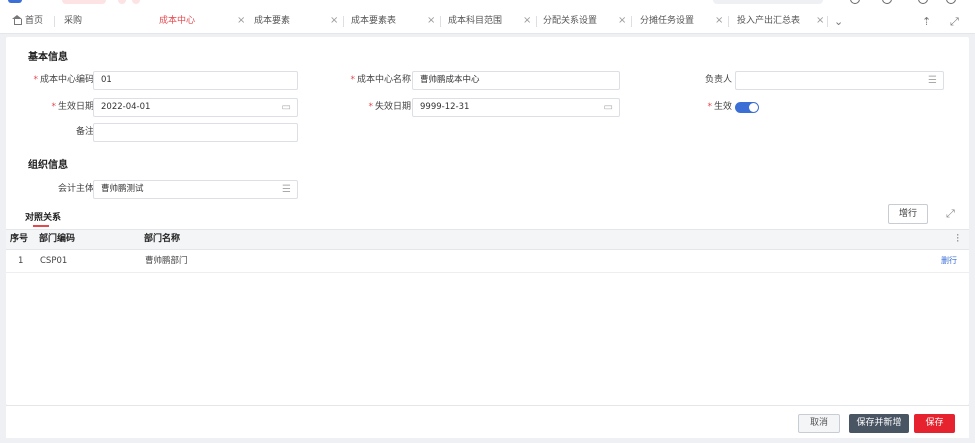  What do you see at coordinates (908, 214) in the screenshot?
I see `add-row-button: 增行` at bounding box center [908, 214].